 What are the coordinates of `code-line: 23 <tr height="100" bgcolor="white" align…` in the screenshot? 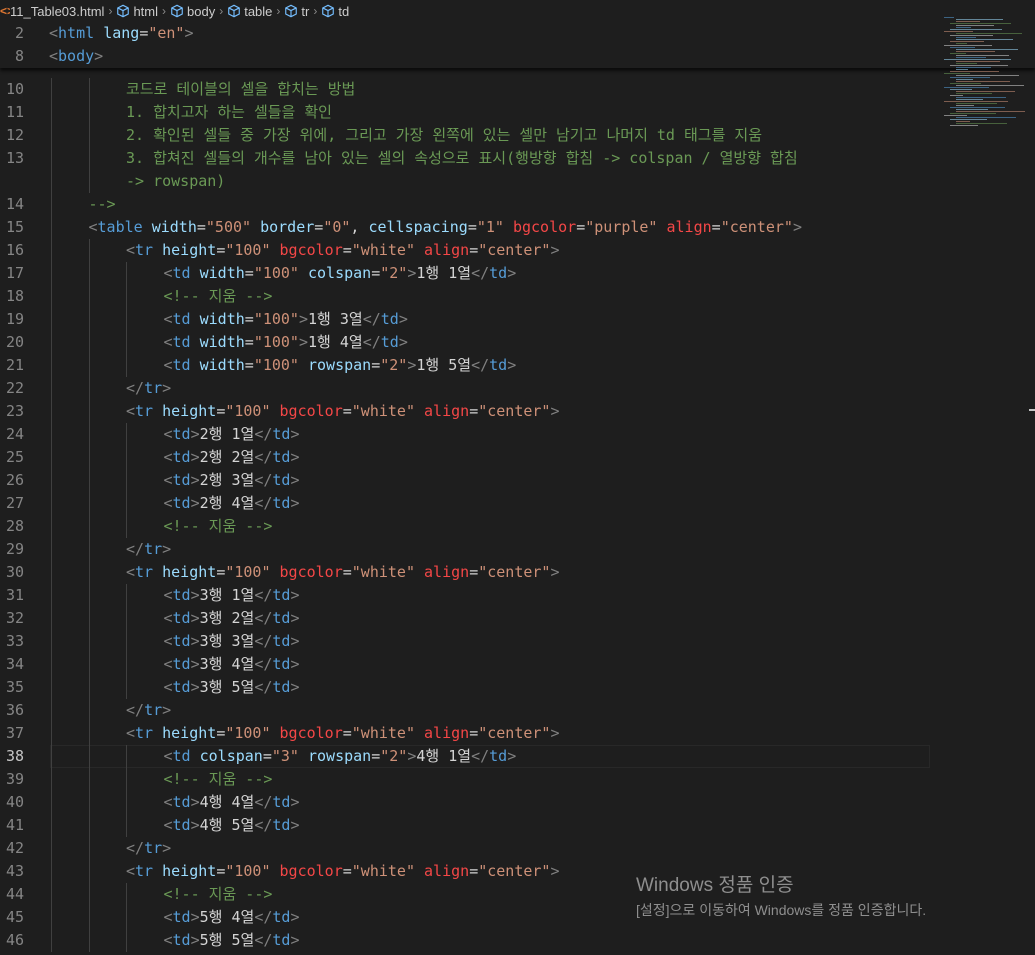 It's located at (465, 411).